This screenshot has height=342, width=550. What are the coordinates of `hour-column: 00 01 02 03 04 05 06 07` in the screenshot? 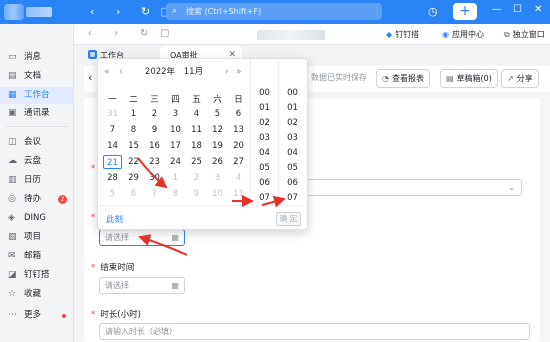 It's located at (263, 132).